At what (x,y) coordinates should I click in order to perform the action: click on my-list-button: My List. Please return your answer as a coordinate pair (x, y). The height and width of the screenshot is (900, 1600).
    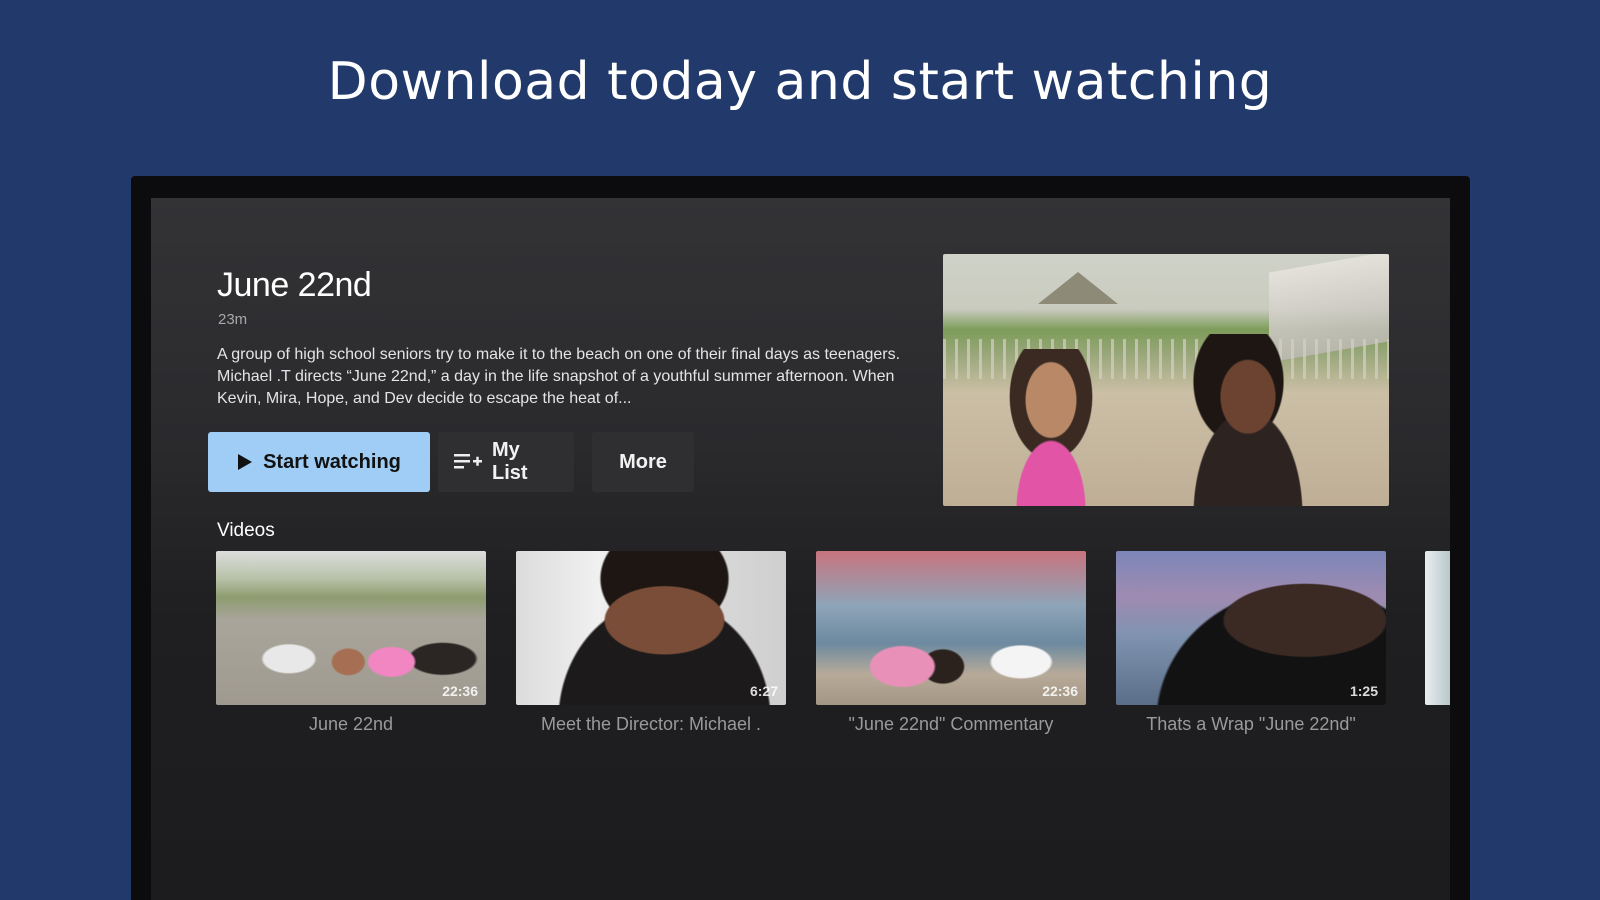
    Looking at the image, I should click on (506, 462).